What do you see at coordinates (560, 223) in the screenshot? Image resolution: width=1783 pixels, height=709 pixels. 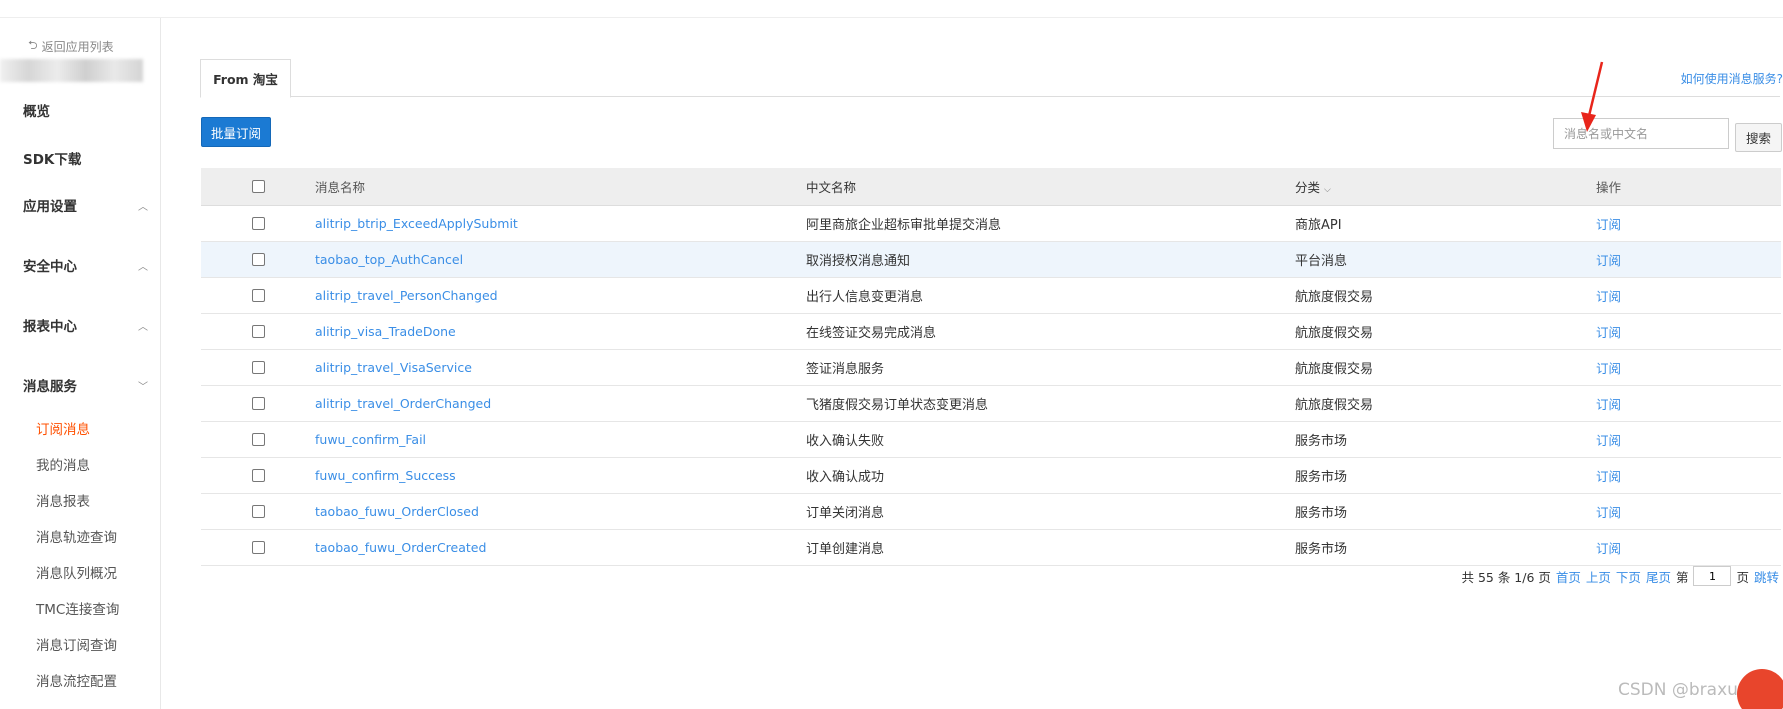 I see `message-name-link: alitrip_btrip_ExceedApplySubmit` at bounding box center [560, 223].